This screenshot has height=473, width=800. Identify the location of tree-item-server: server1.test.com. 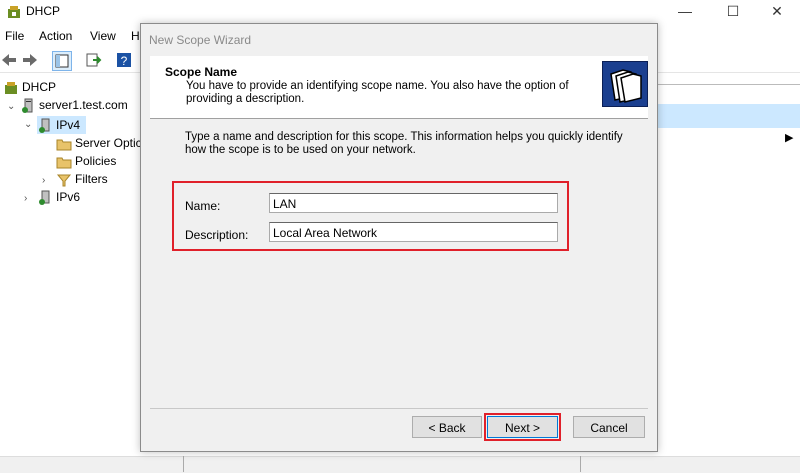
(74, 105).